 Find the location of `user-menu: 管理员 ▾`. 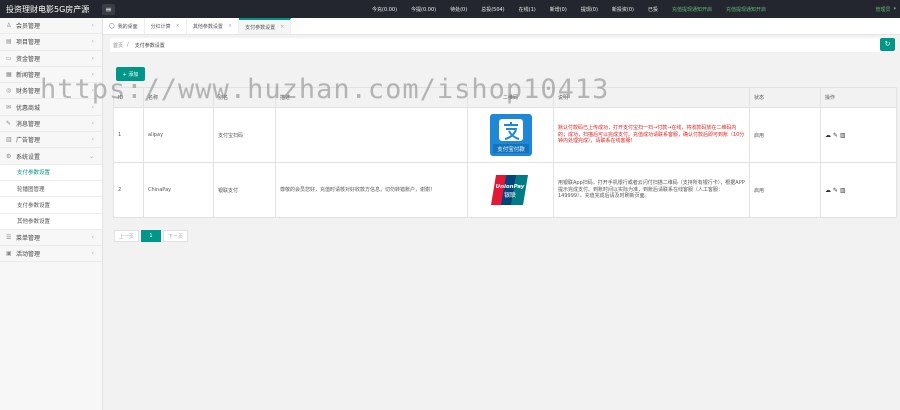

user-menu: 管理员 ▾ is located at coordinates (885, 9).